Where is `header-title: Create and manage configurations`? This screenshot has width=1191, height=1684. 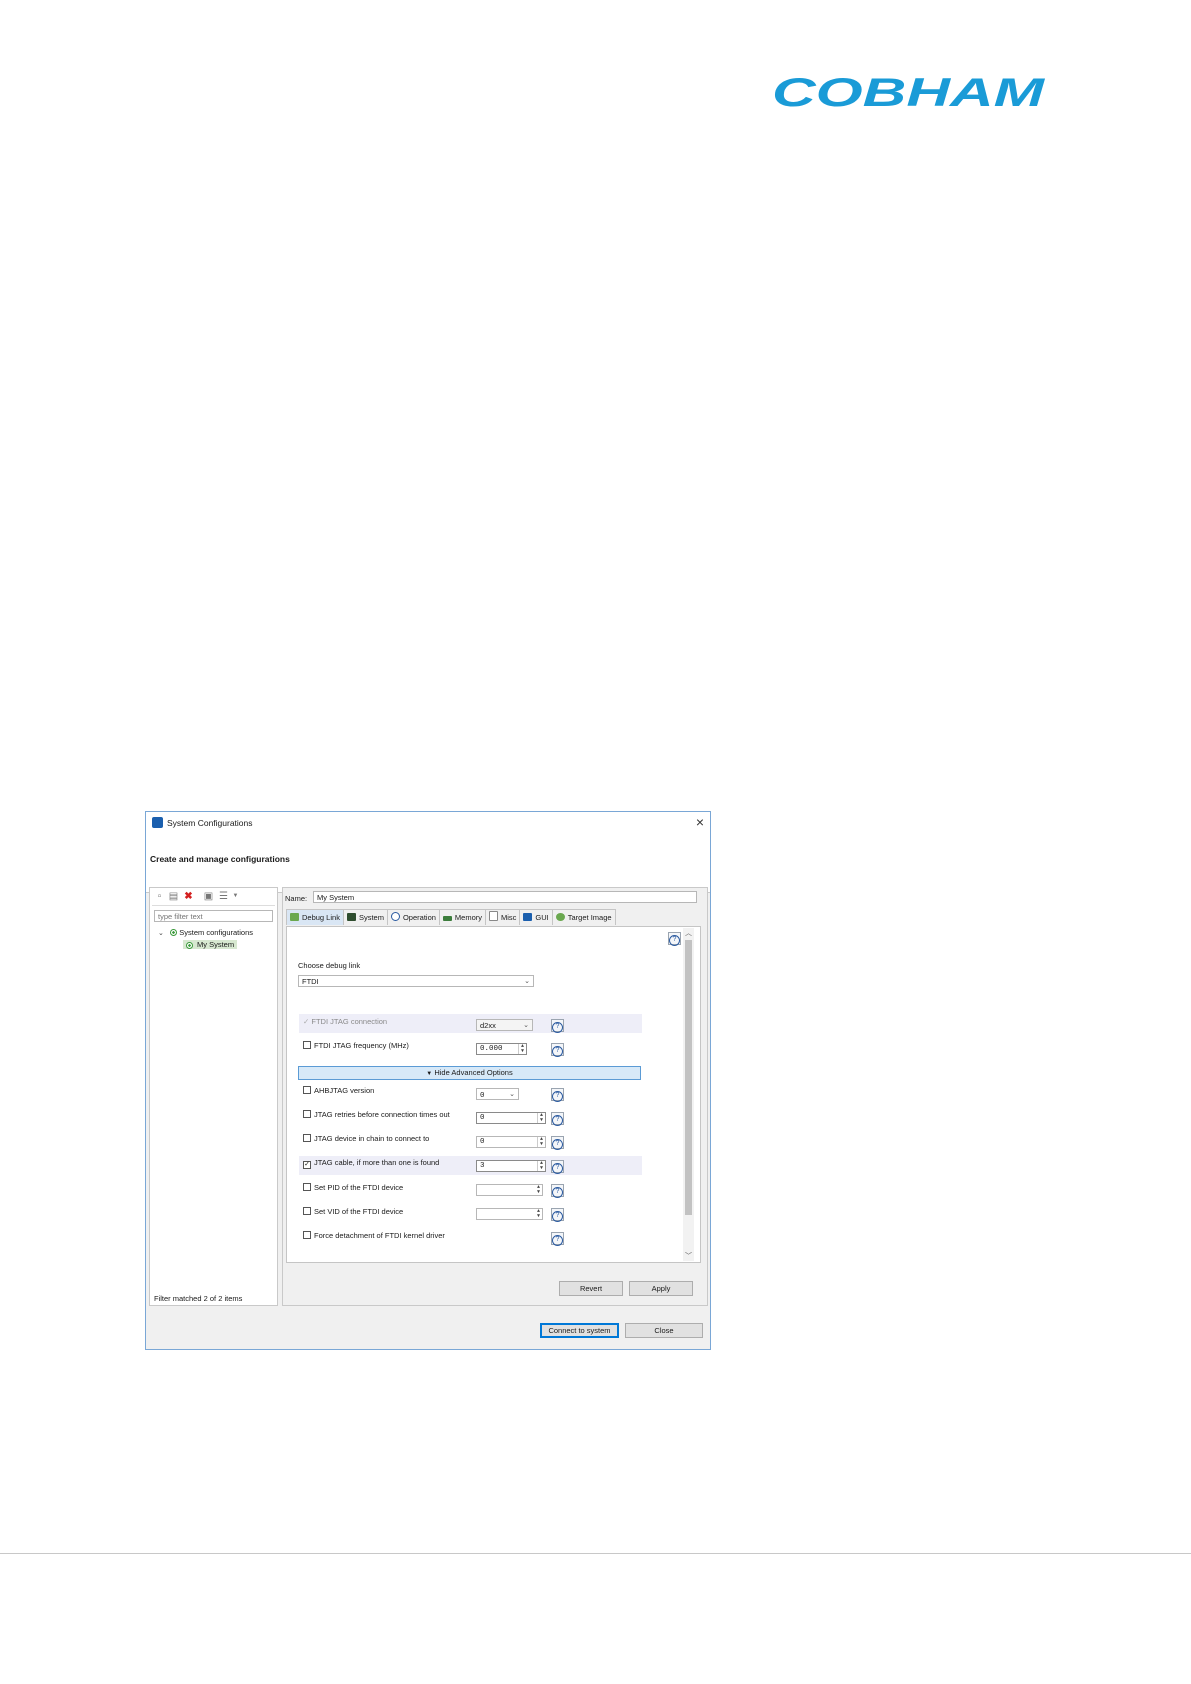 header-title: Create and manage configurations is located at coordinates (220, 859).